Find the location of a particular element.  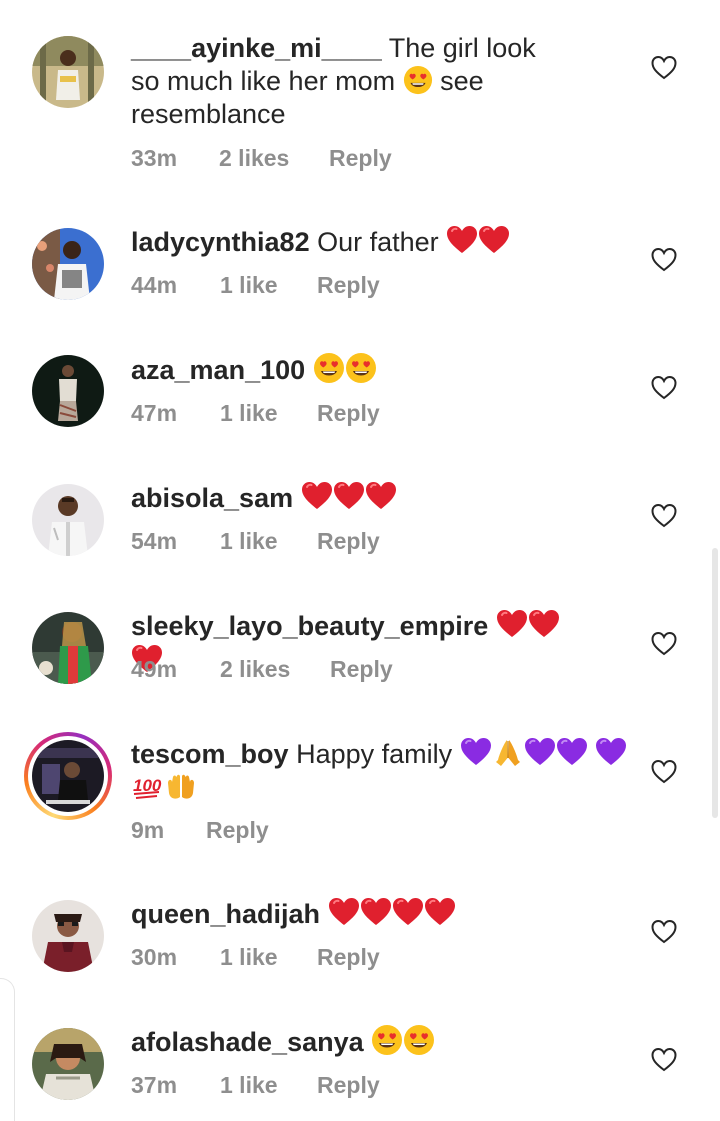

comment-text: afolashade_sanya is located at coordinates (341, 1041).